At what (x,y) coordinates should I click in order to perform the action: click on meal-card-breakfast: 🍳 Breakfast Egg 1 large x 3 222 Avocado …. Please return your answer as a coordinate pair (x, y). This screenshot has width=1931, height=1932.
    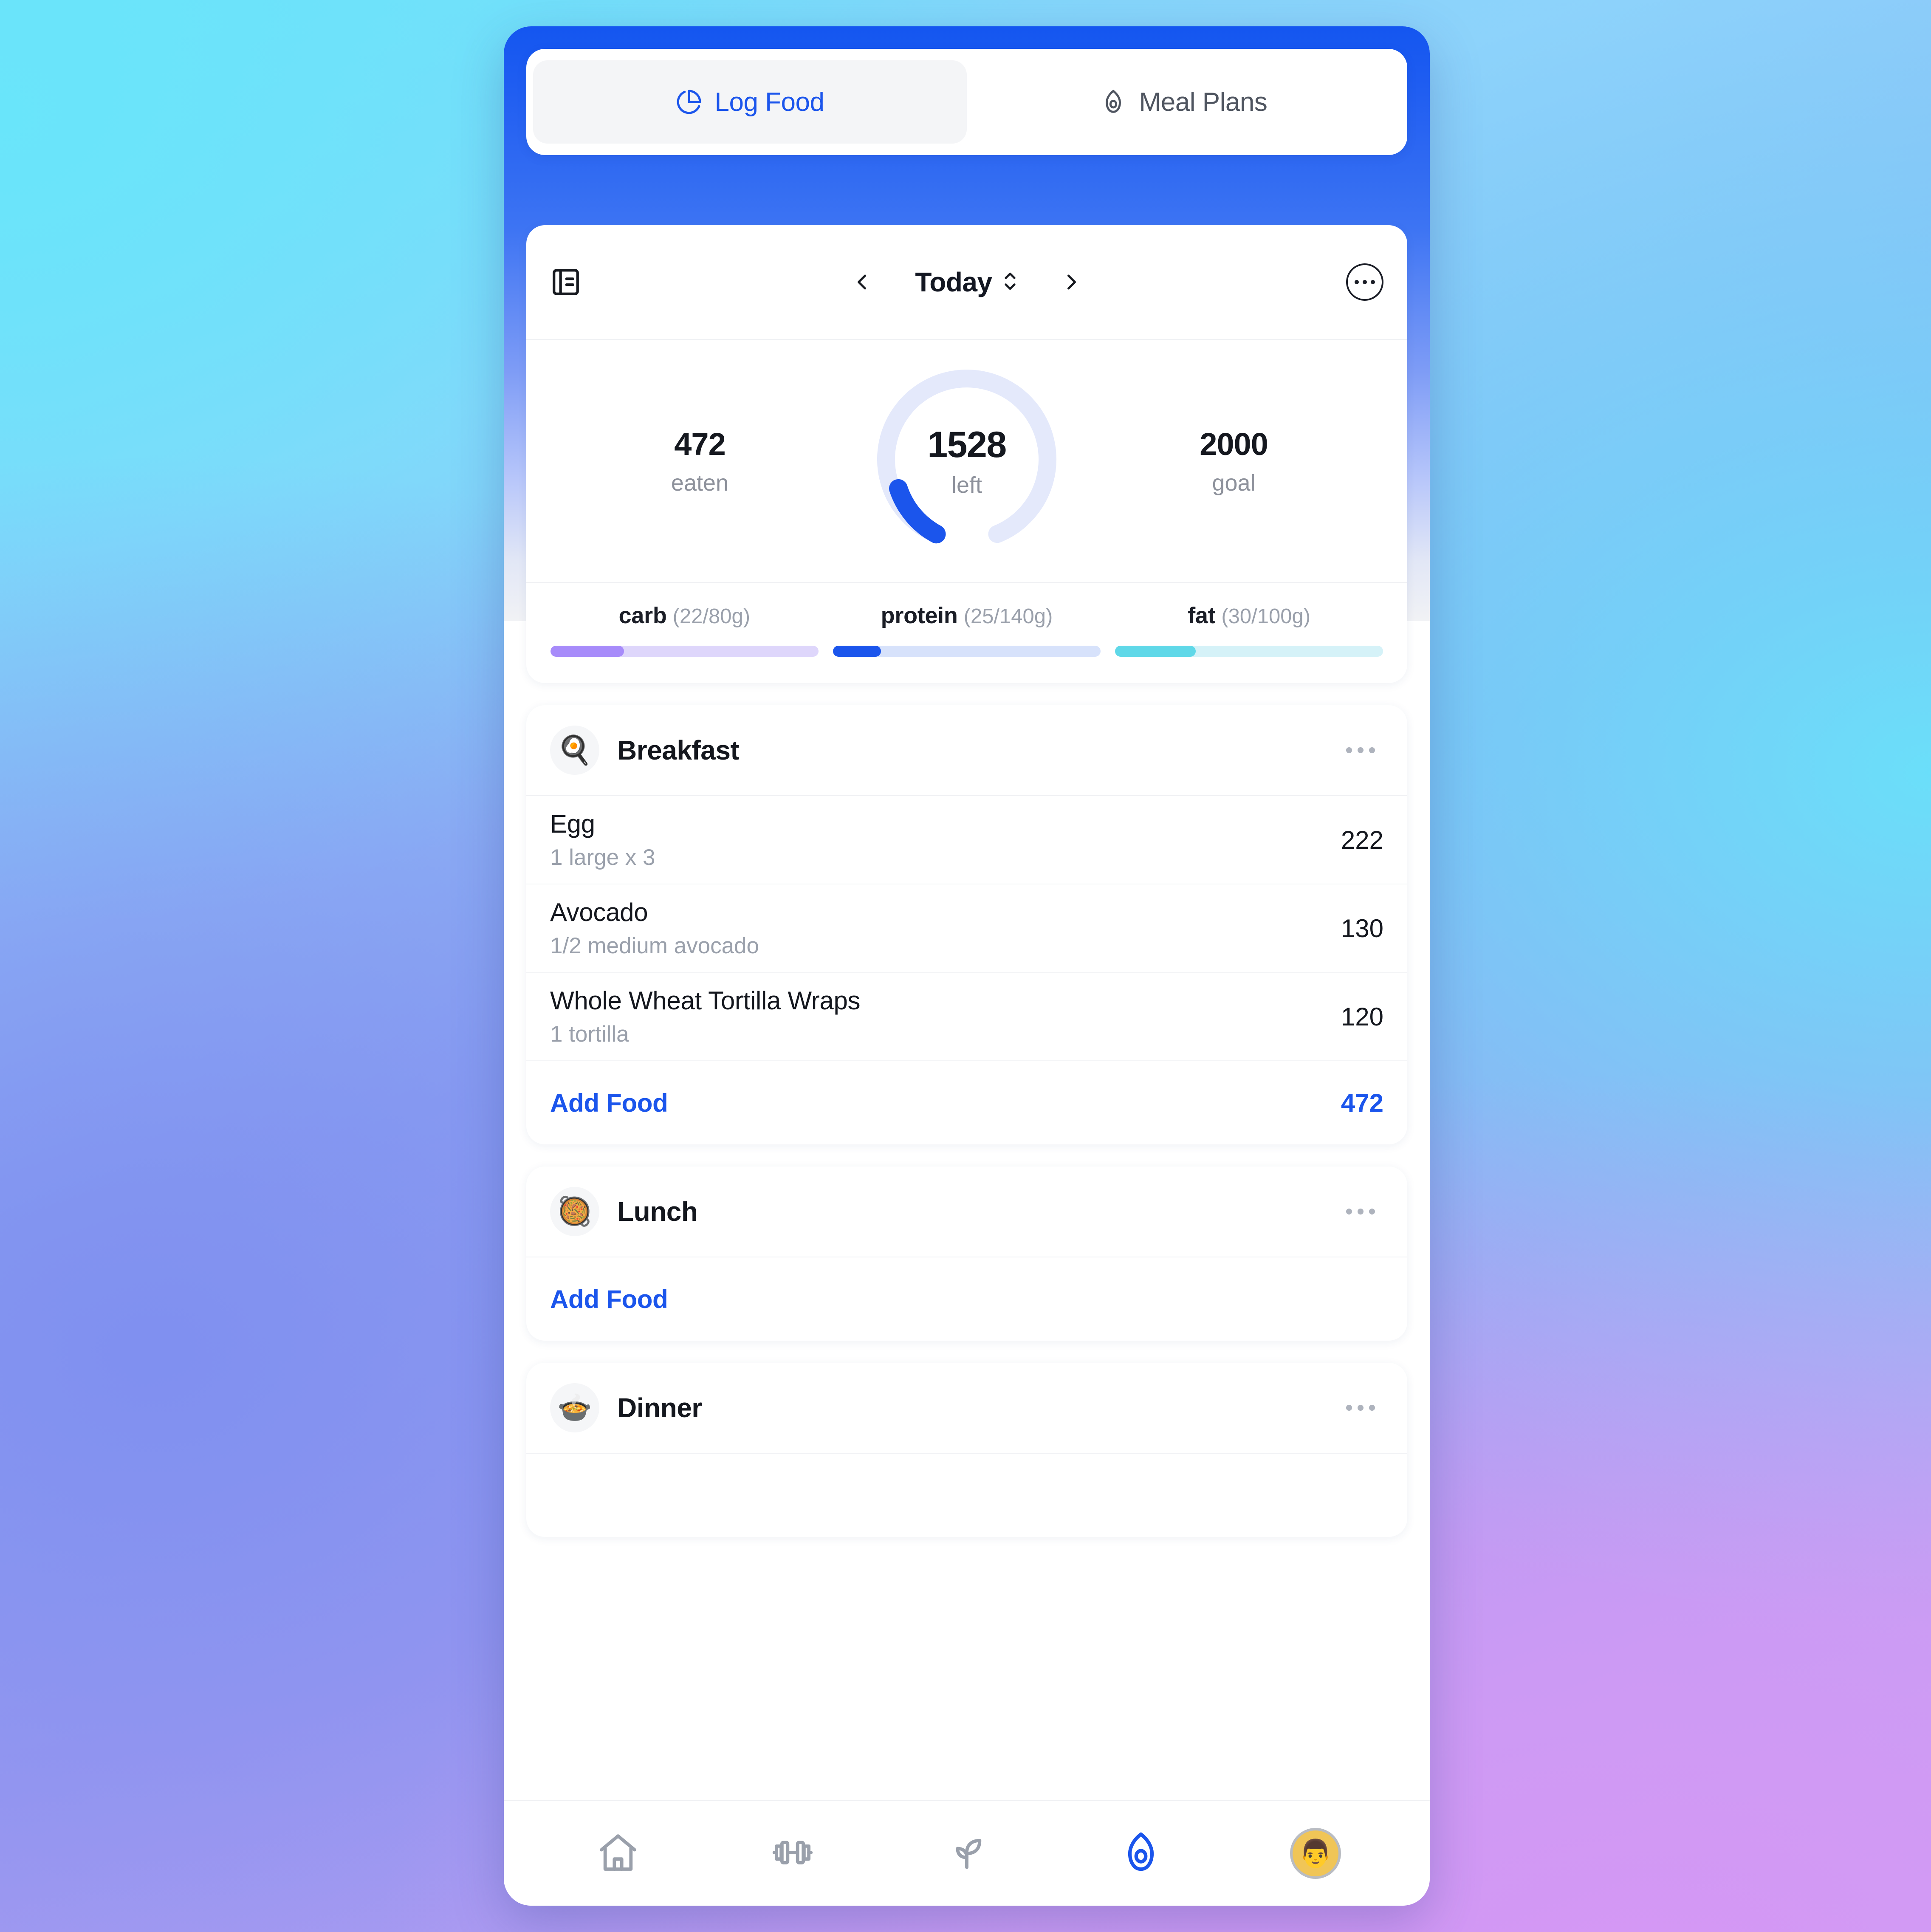
    Looking at the image, I should click on (967, 924).